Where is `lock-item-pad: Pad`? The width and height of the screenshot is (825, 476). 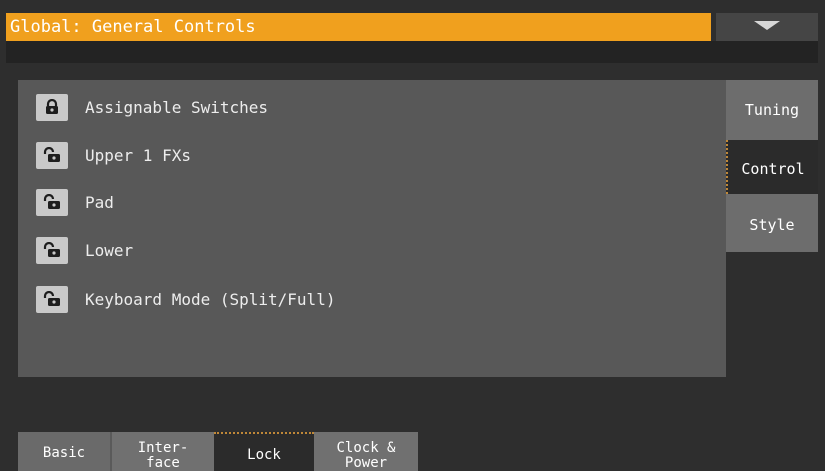 lock-item-pad: Pad is located at coordinates (75, 202).